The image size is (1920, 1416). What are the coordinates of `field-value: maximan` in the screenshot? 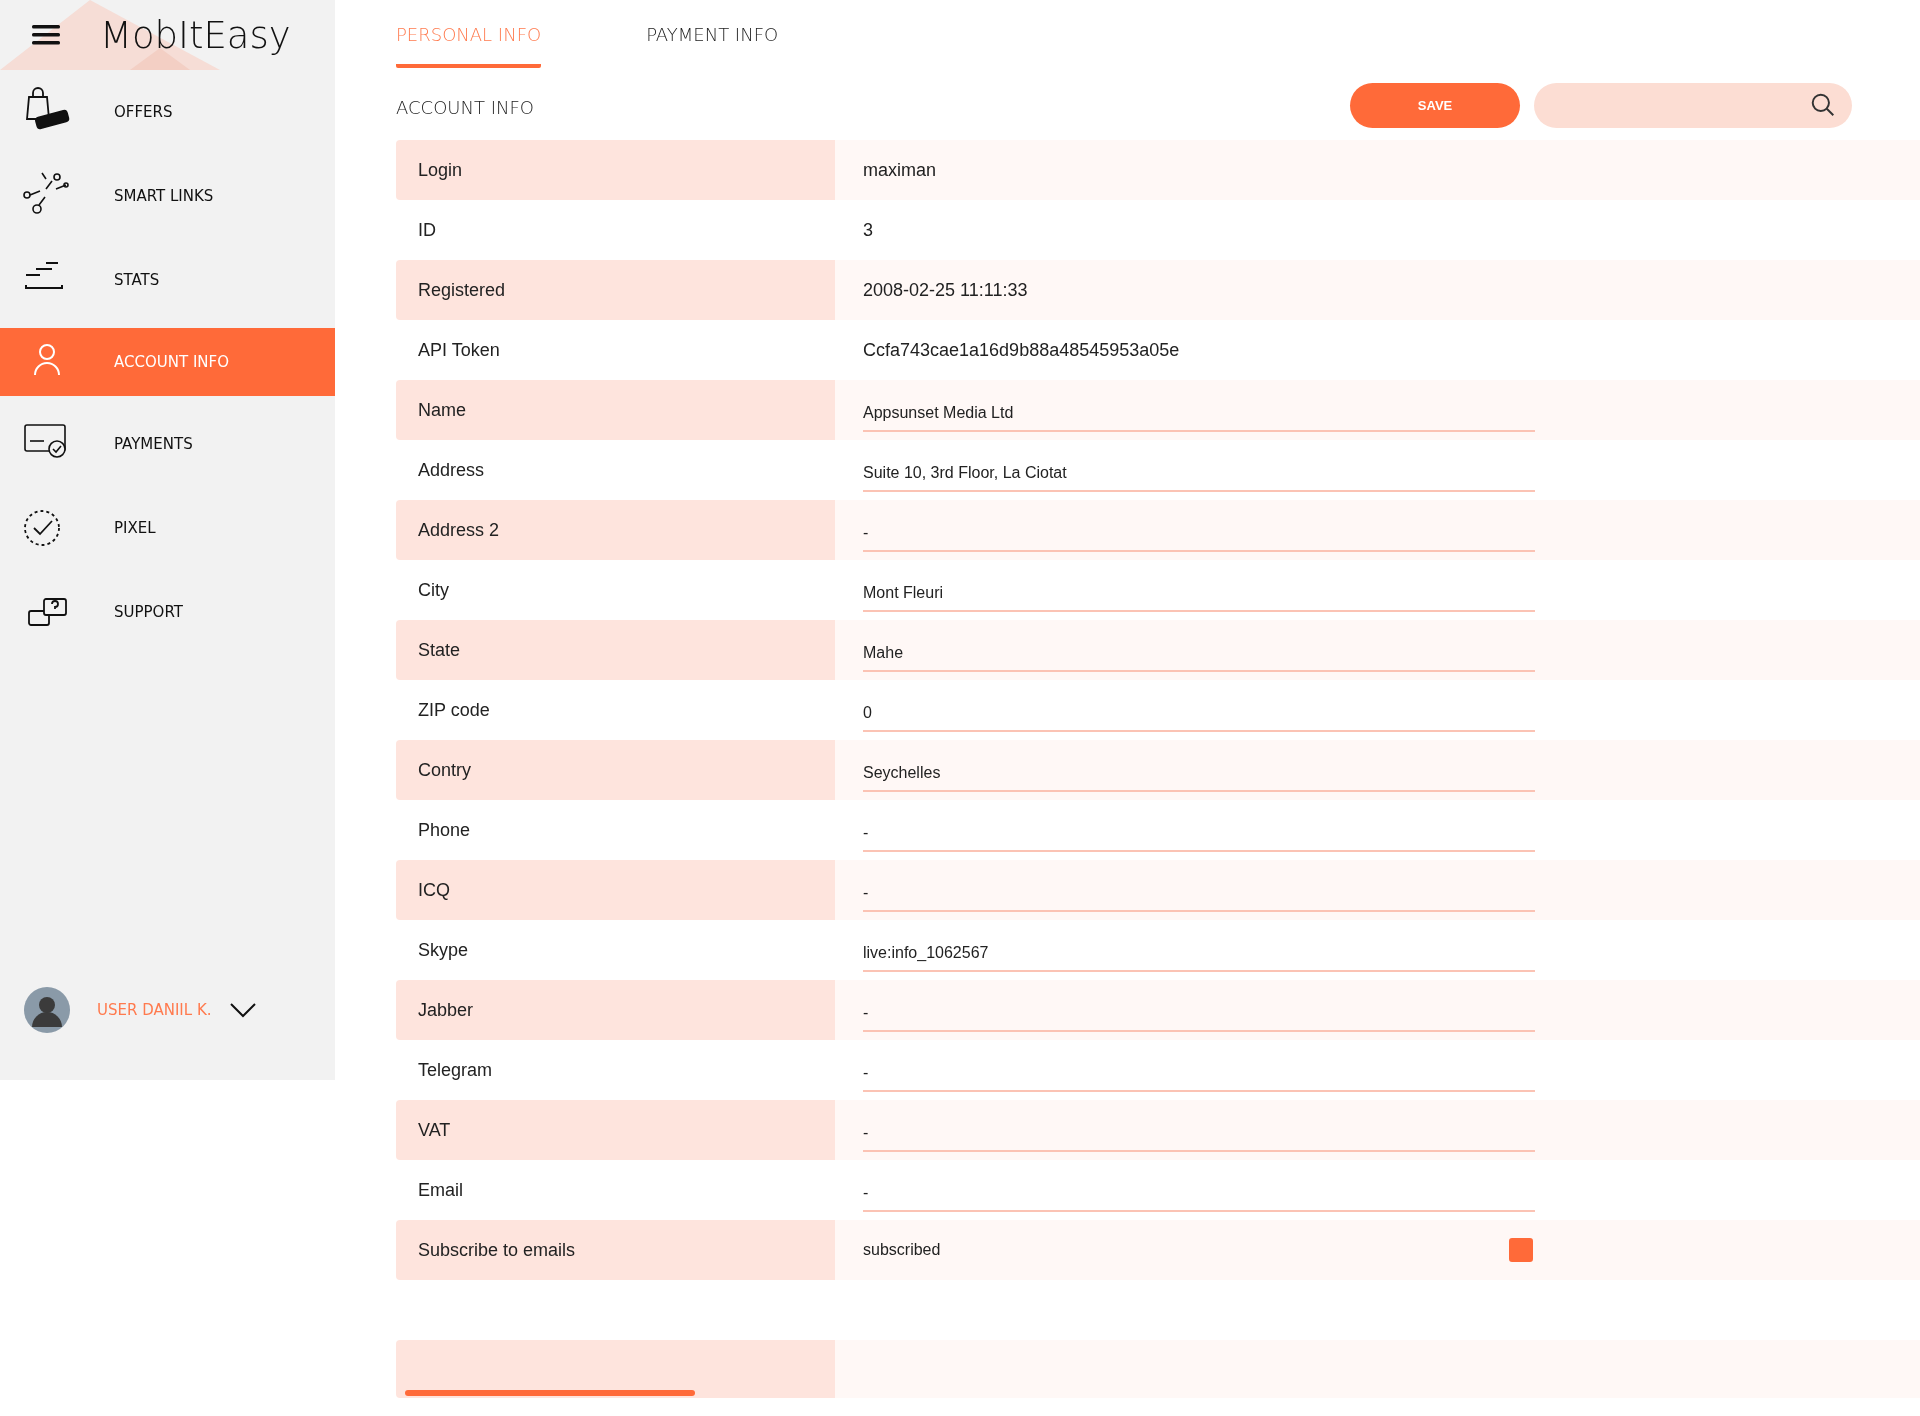 It's located at (900, 170).